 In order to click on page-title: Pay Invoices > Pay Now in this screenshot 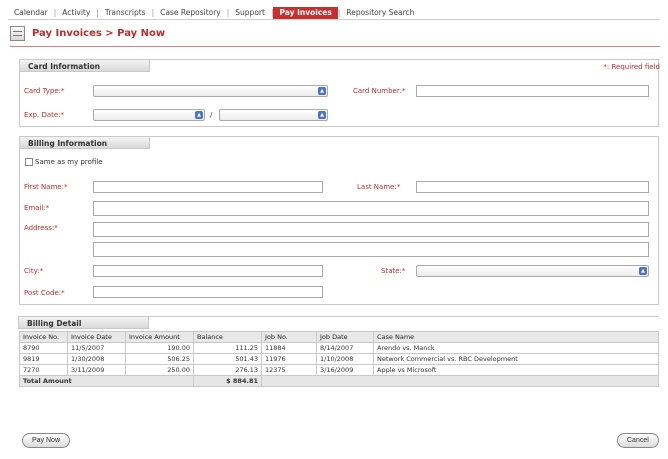, I will do `click(99, 33)`.